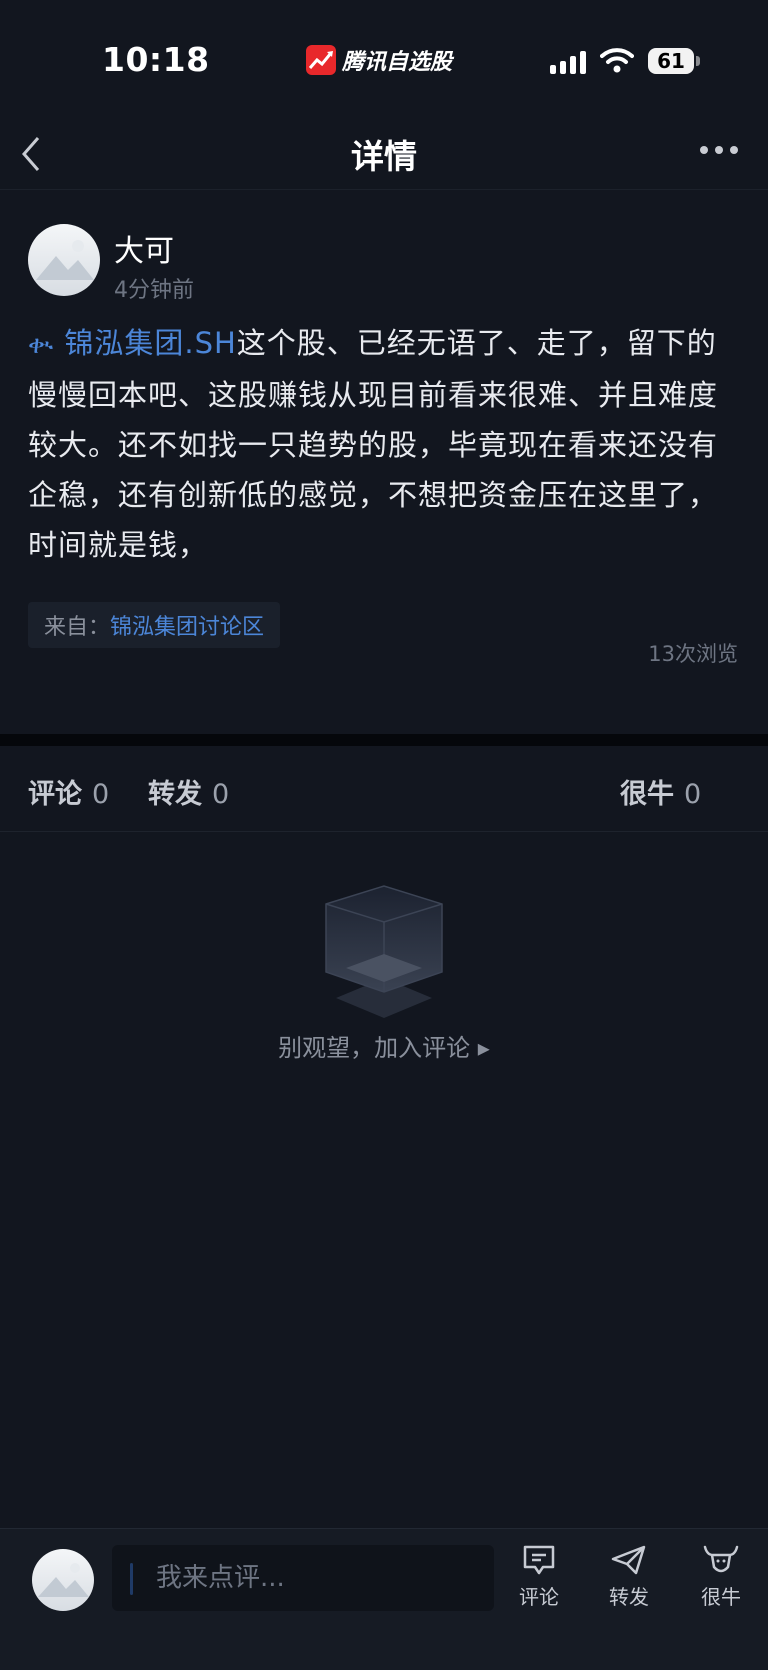  What do you see at coordinates (187, 627) in the screenshot?
I see `source-forum-link: 锦泓集团讨论区` at bounding box center [187, 627].